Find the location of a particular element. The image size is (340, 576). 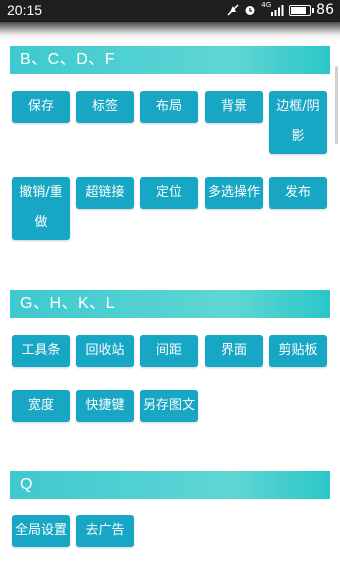

status-time: 20:15 is located at coordinates (25, 10).